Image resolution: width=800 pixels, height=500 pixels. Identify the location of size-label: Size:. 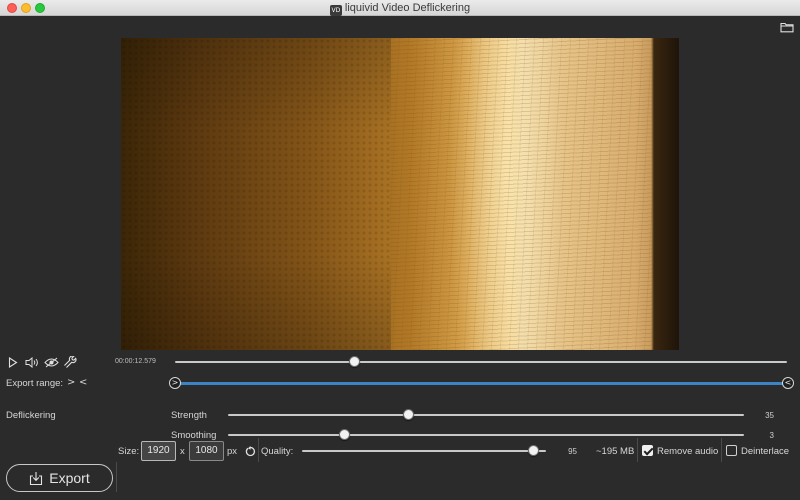
(129, 451).